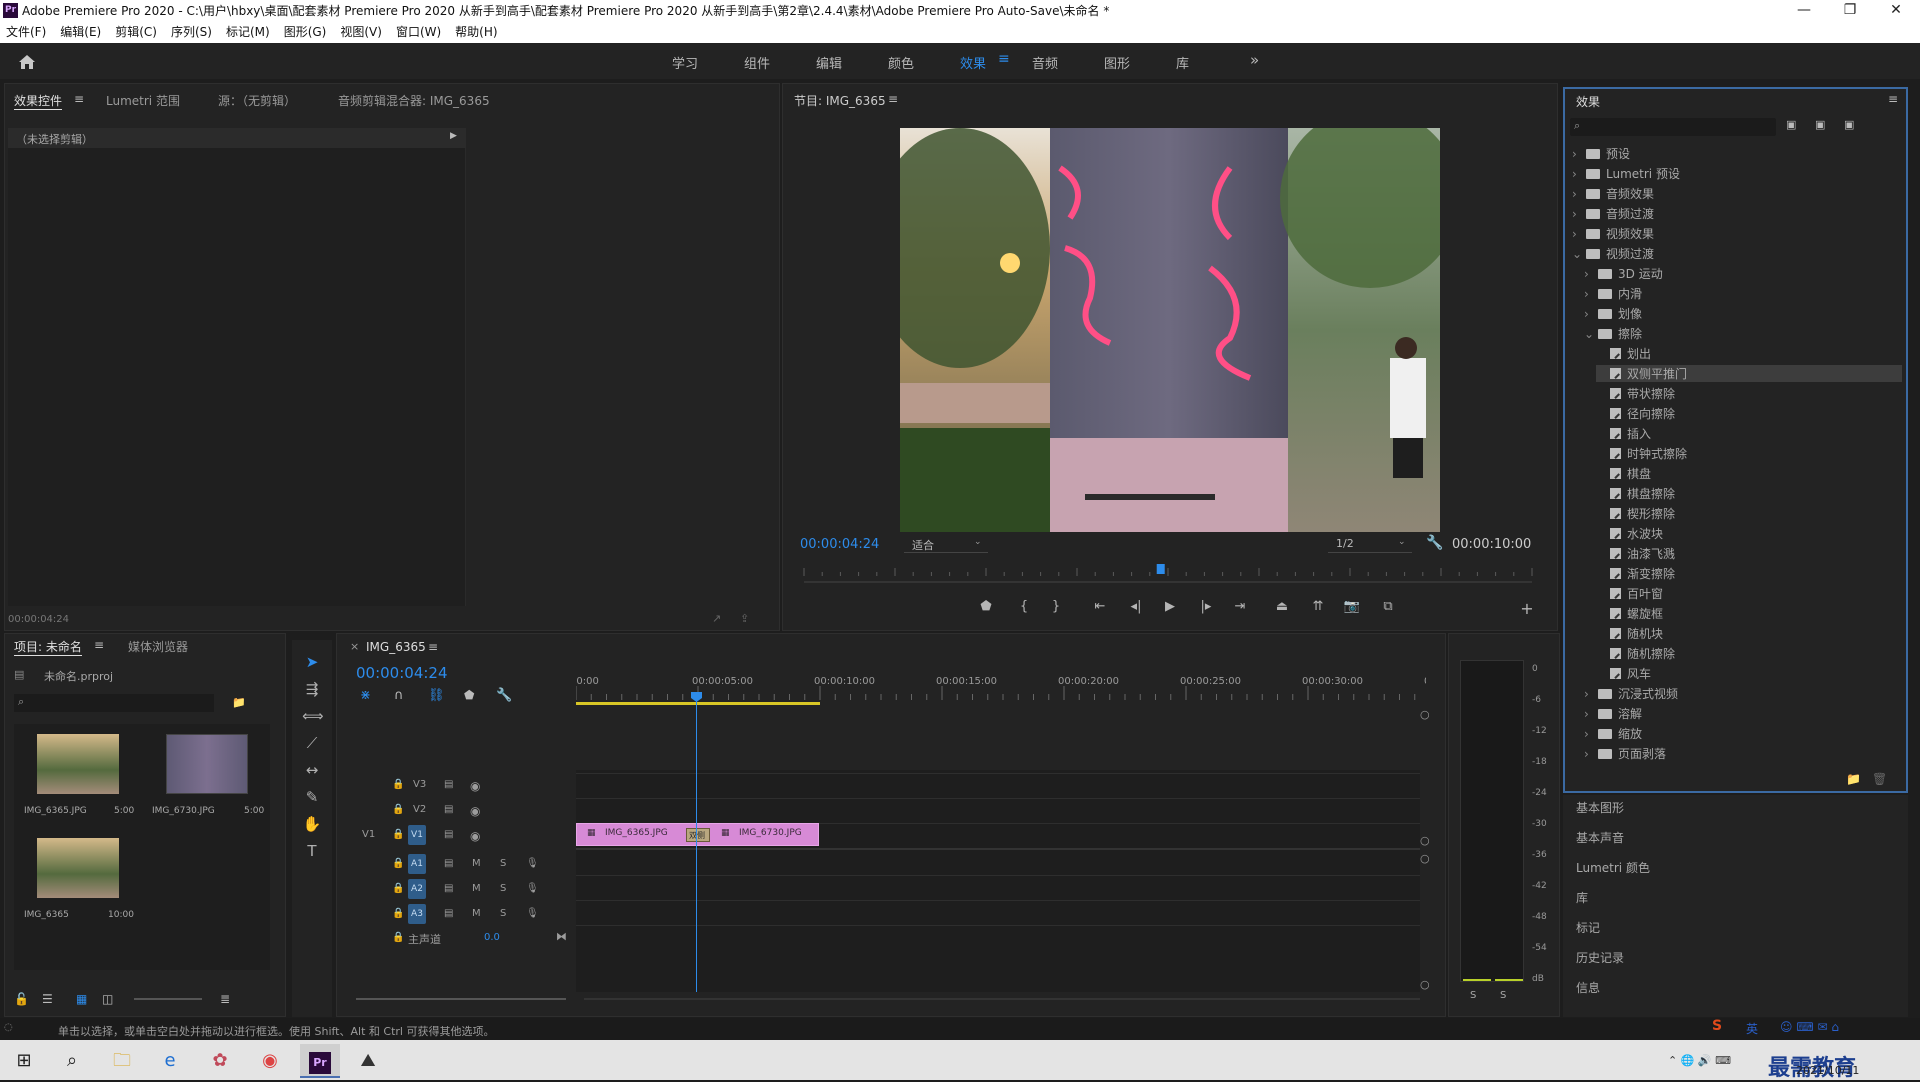 The width and height of the screenshot is (1920, 1082). I want to click on snap-icon: ∩, so click(399, 695).